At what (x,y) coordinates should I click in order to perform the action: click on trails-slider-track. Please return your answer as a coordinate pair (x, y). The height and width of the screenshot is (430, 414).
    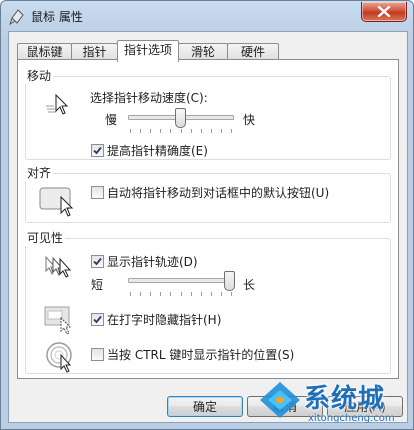
    Looking at the image, I should click on (181, 280).